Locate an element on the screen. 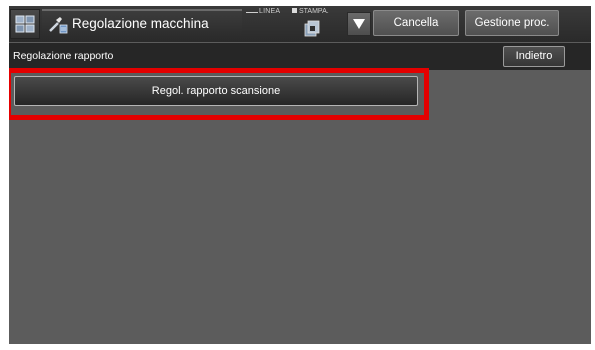 The image size is (595, 350). mode-title-box: Regolazione macchina is located at coordinates (142, 23).